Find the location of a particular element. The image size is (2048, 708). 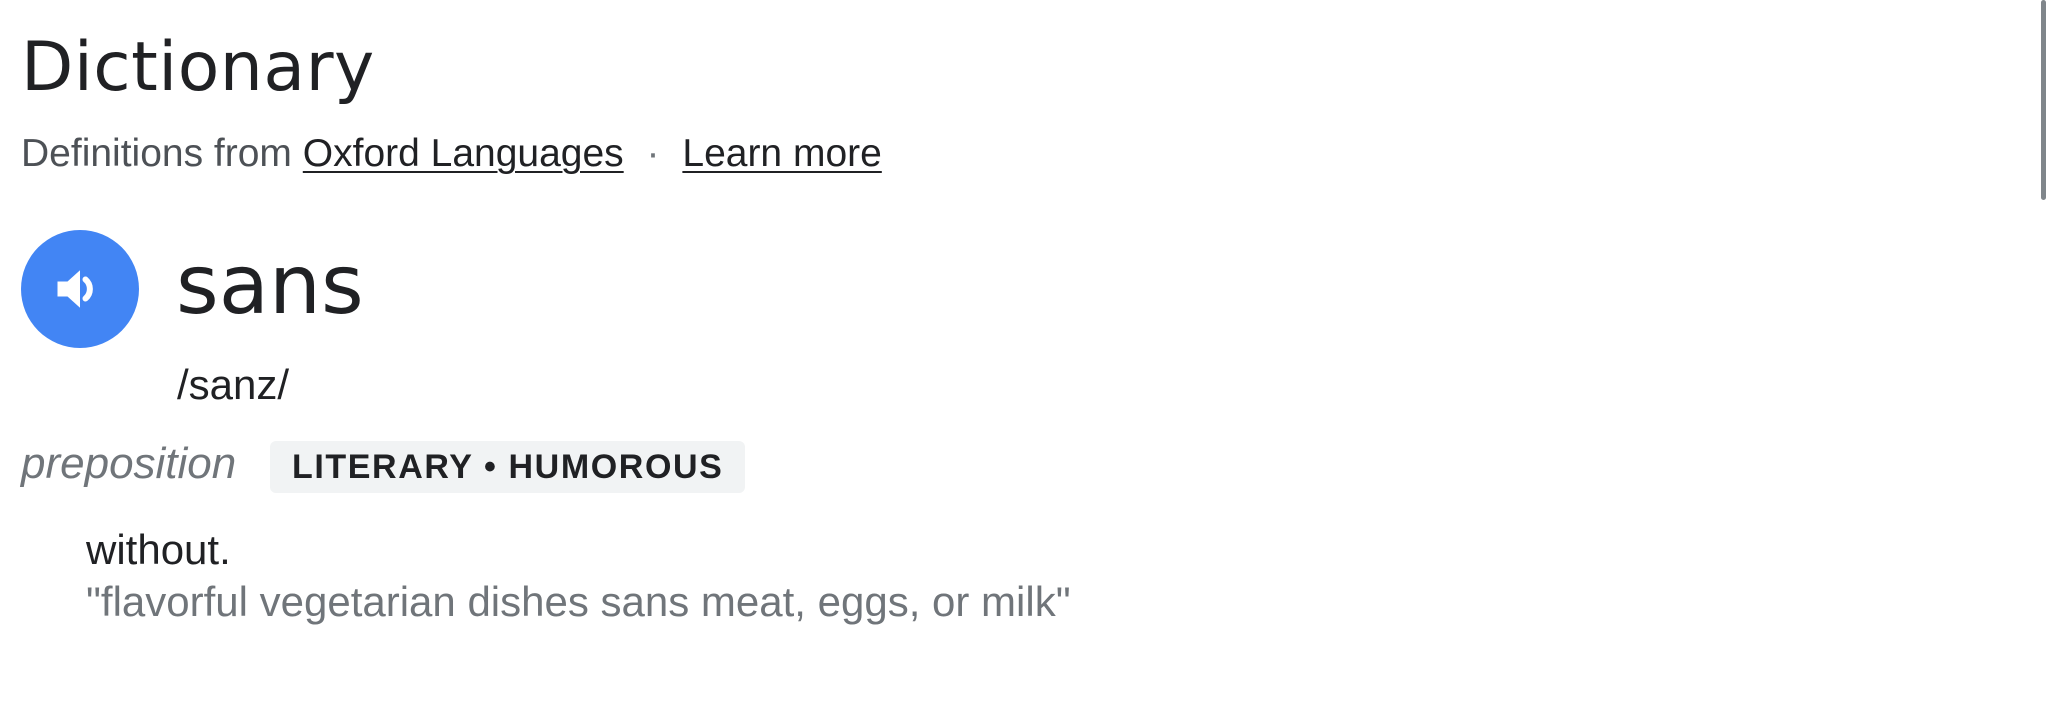

scrollbar-thumb is located at coordinates (2043, 100).